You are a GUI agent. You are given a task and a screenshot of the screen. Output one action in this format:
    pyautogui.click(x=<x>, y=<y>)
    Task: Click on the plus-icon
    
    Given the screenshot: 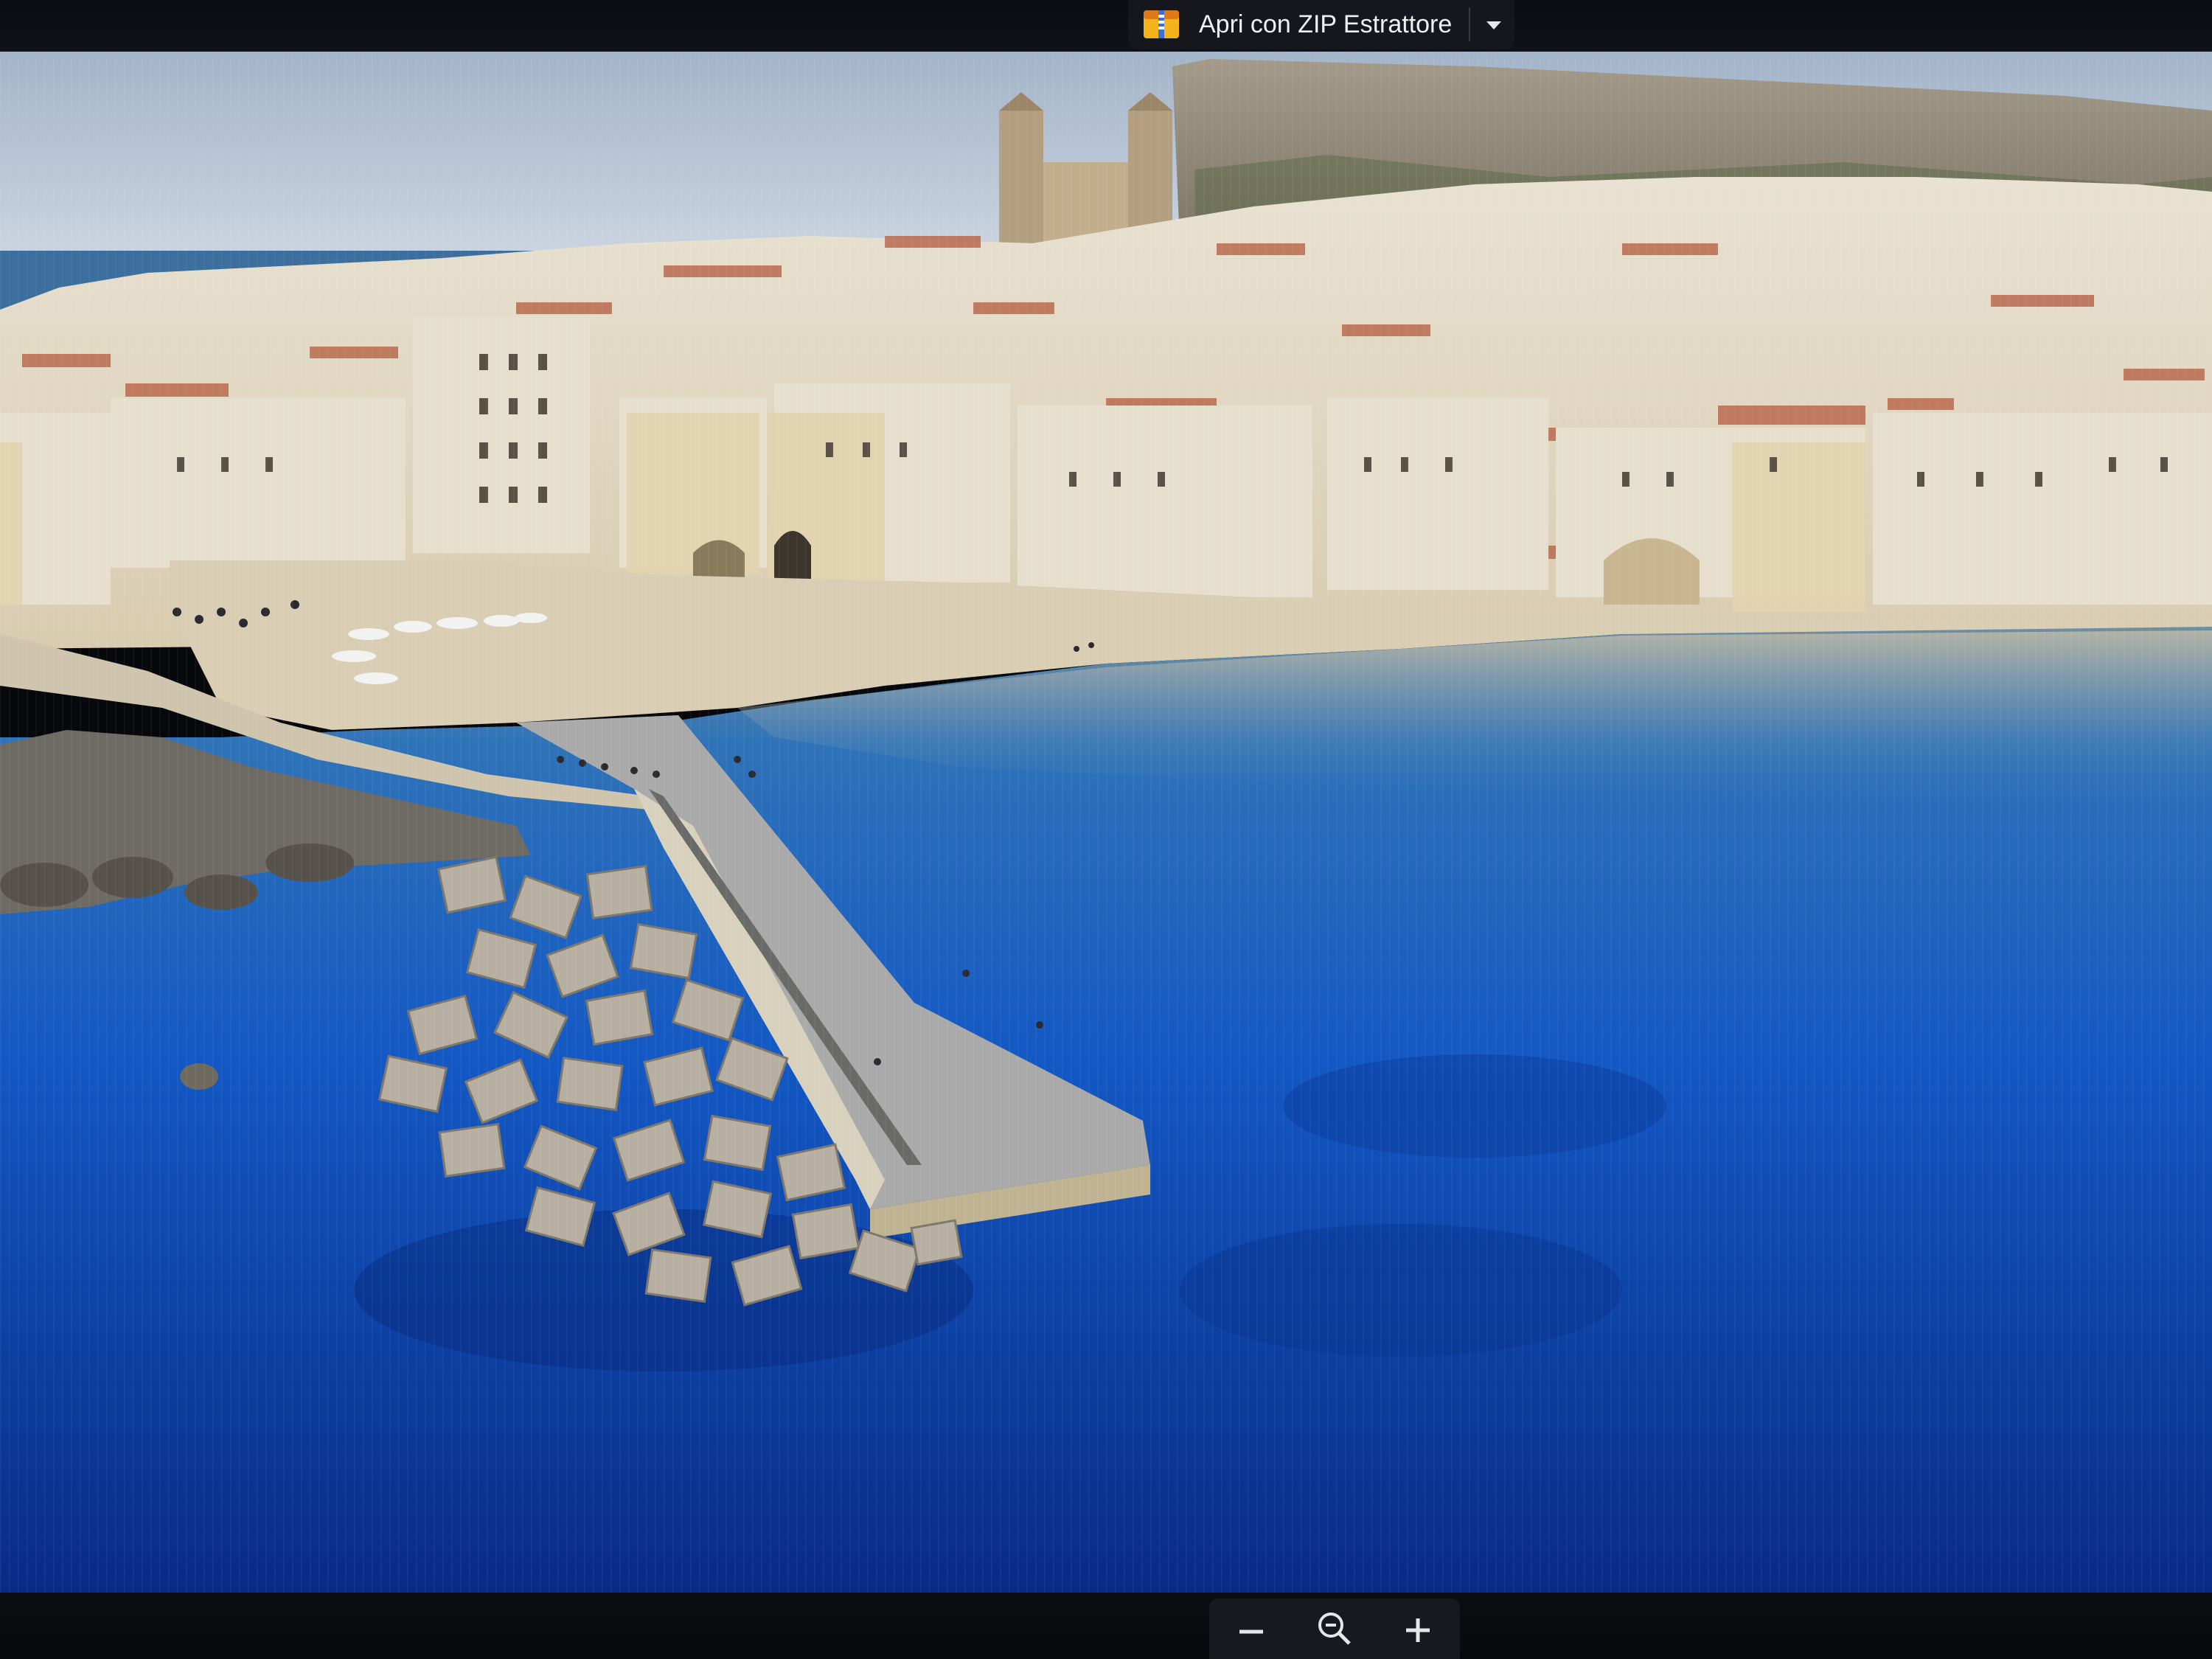 What is the action you would take?
    pyautogui.click(x=1418, y=1630)
    